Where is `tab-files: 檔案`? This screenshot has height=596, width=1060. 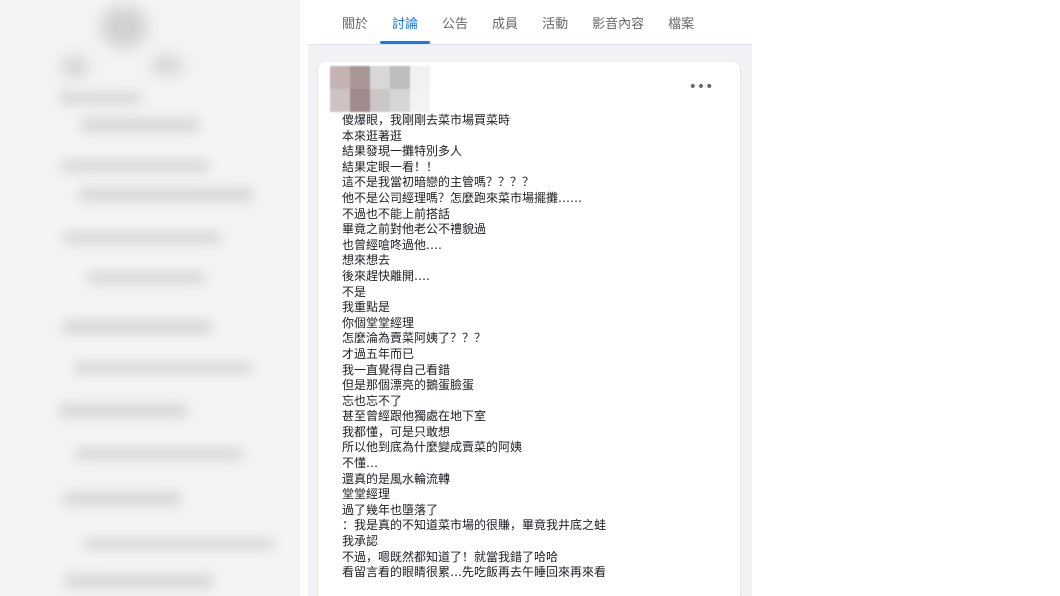
tab-files: 檔案 is located at coordinates (681, 22).